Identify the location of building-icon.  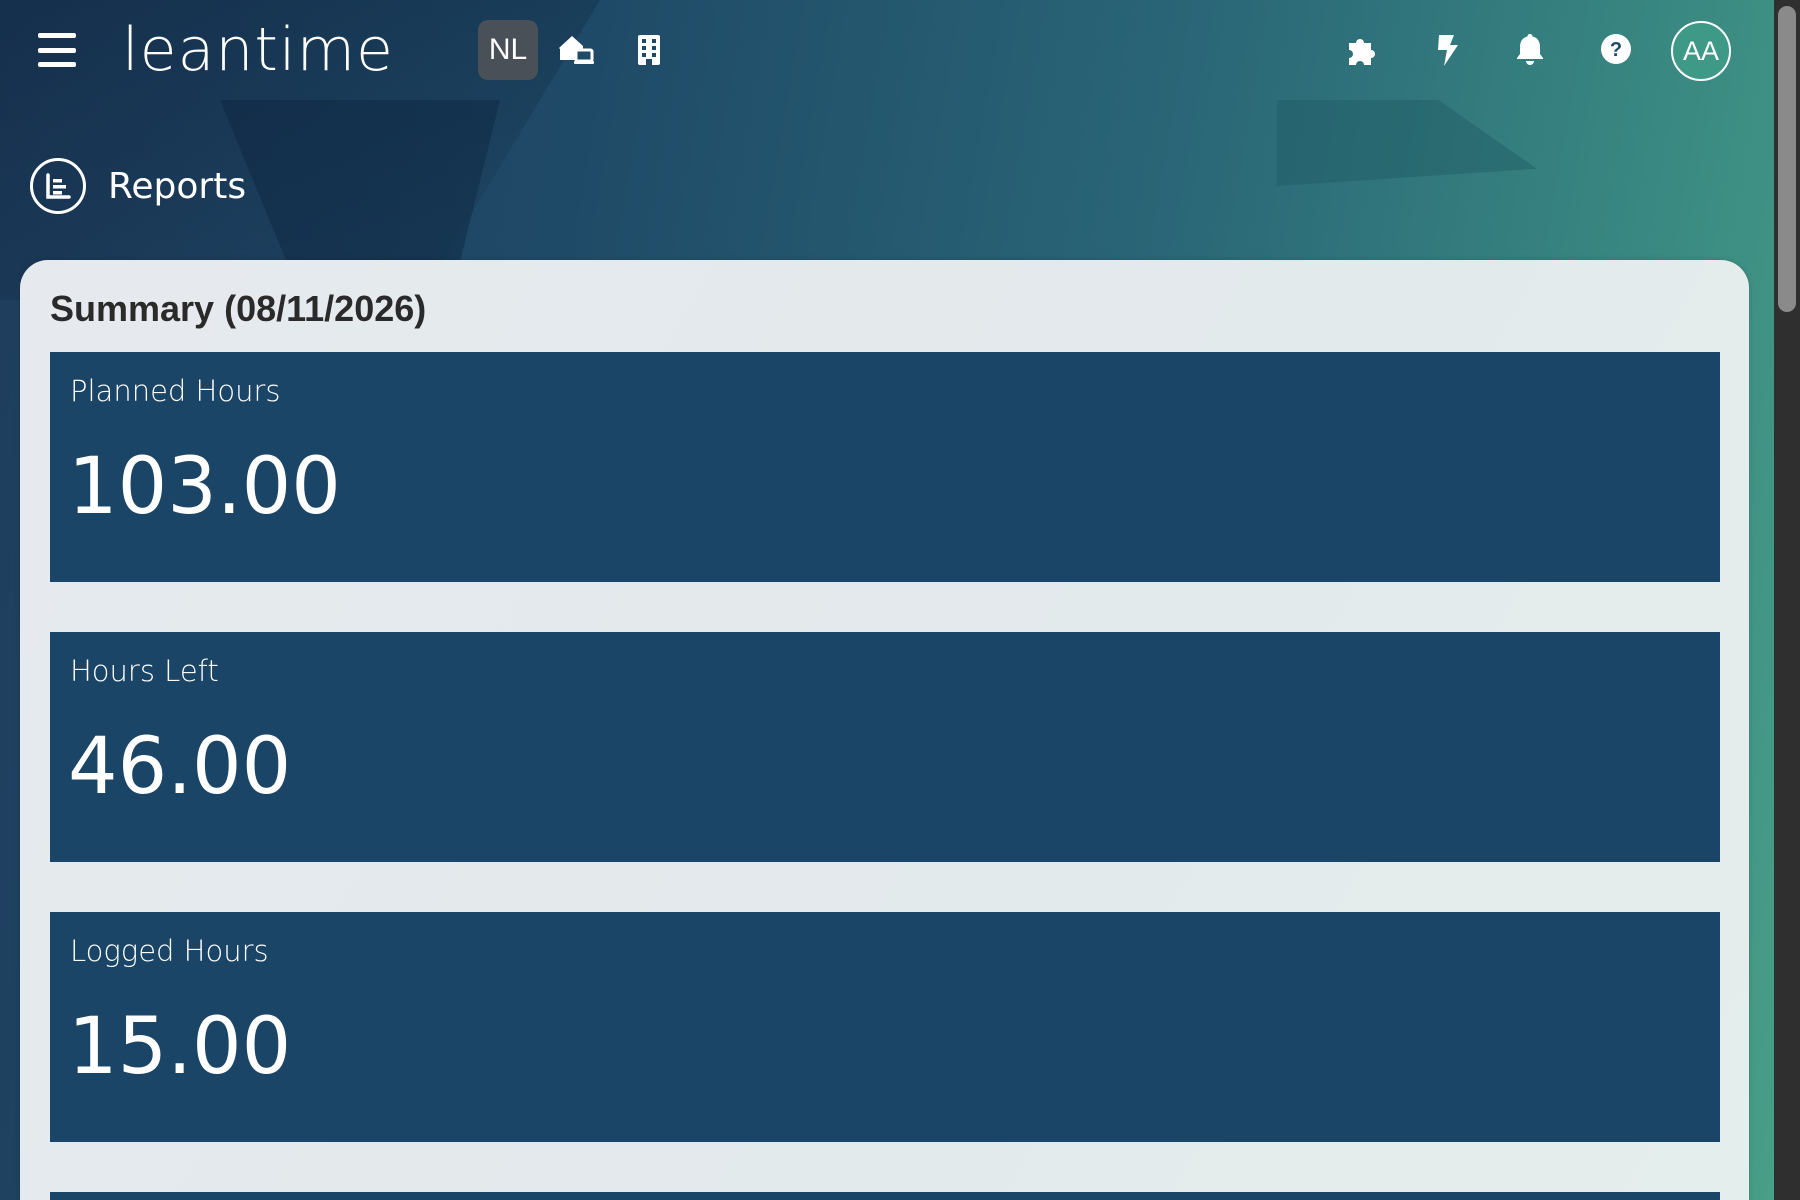
(649, 50).